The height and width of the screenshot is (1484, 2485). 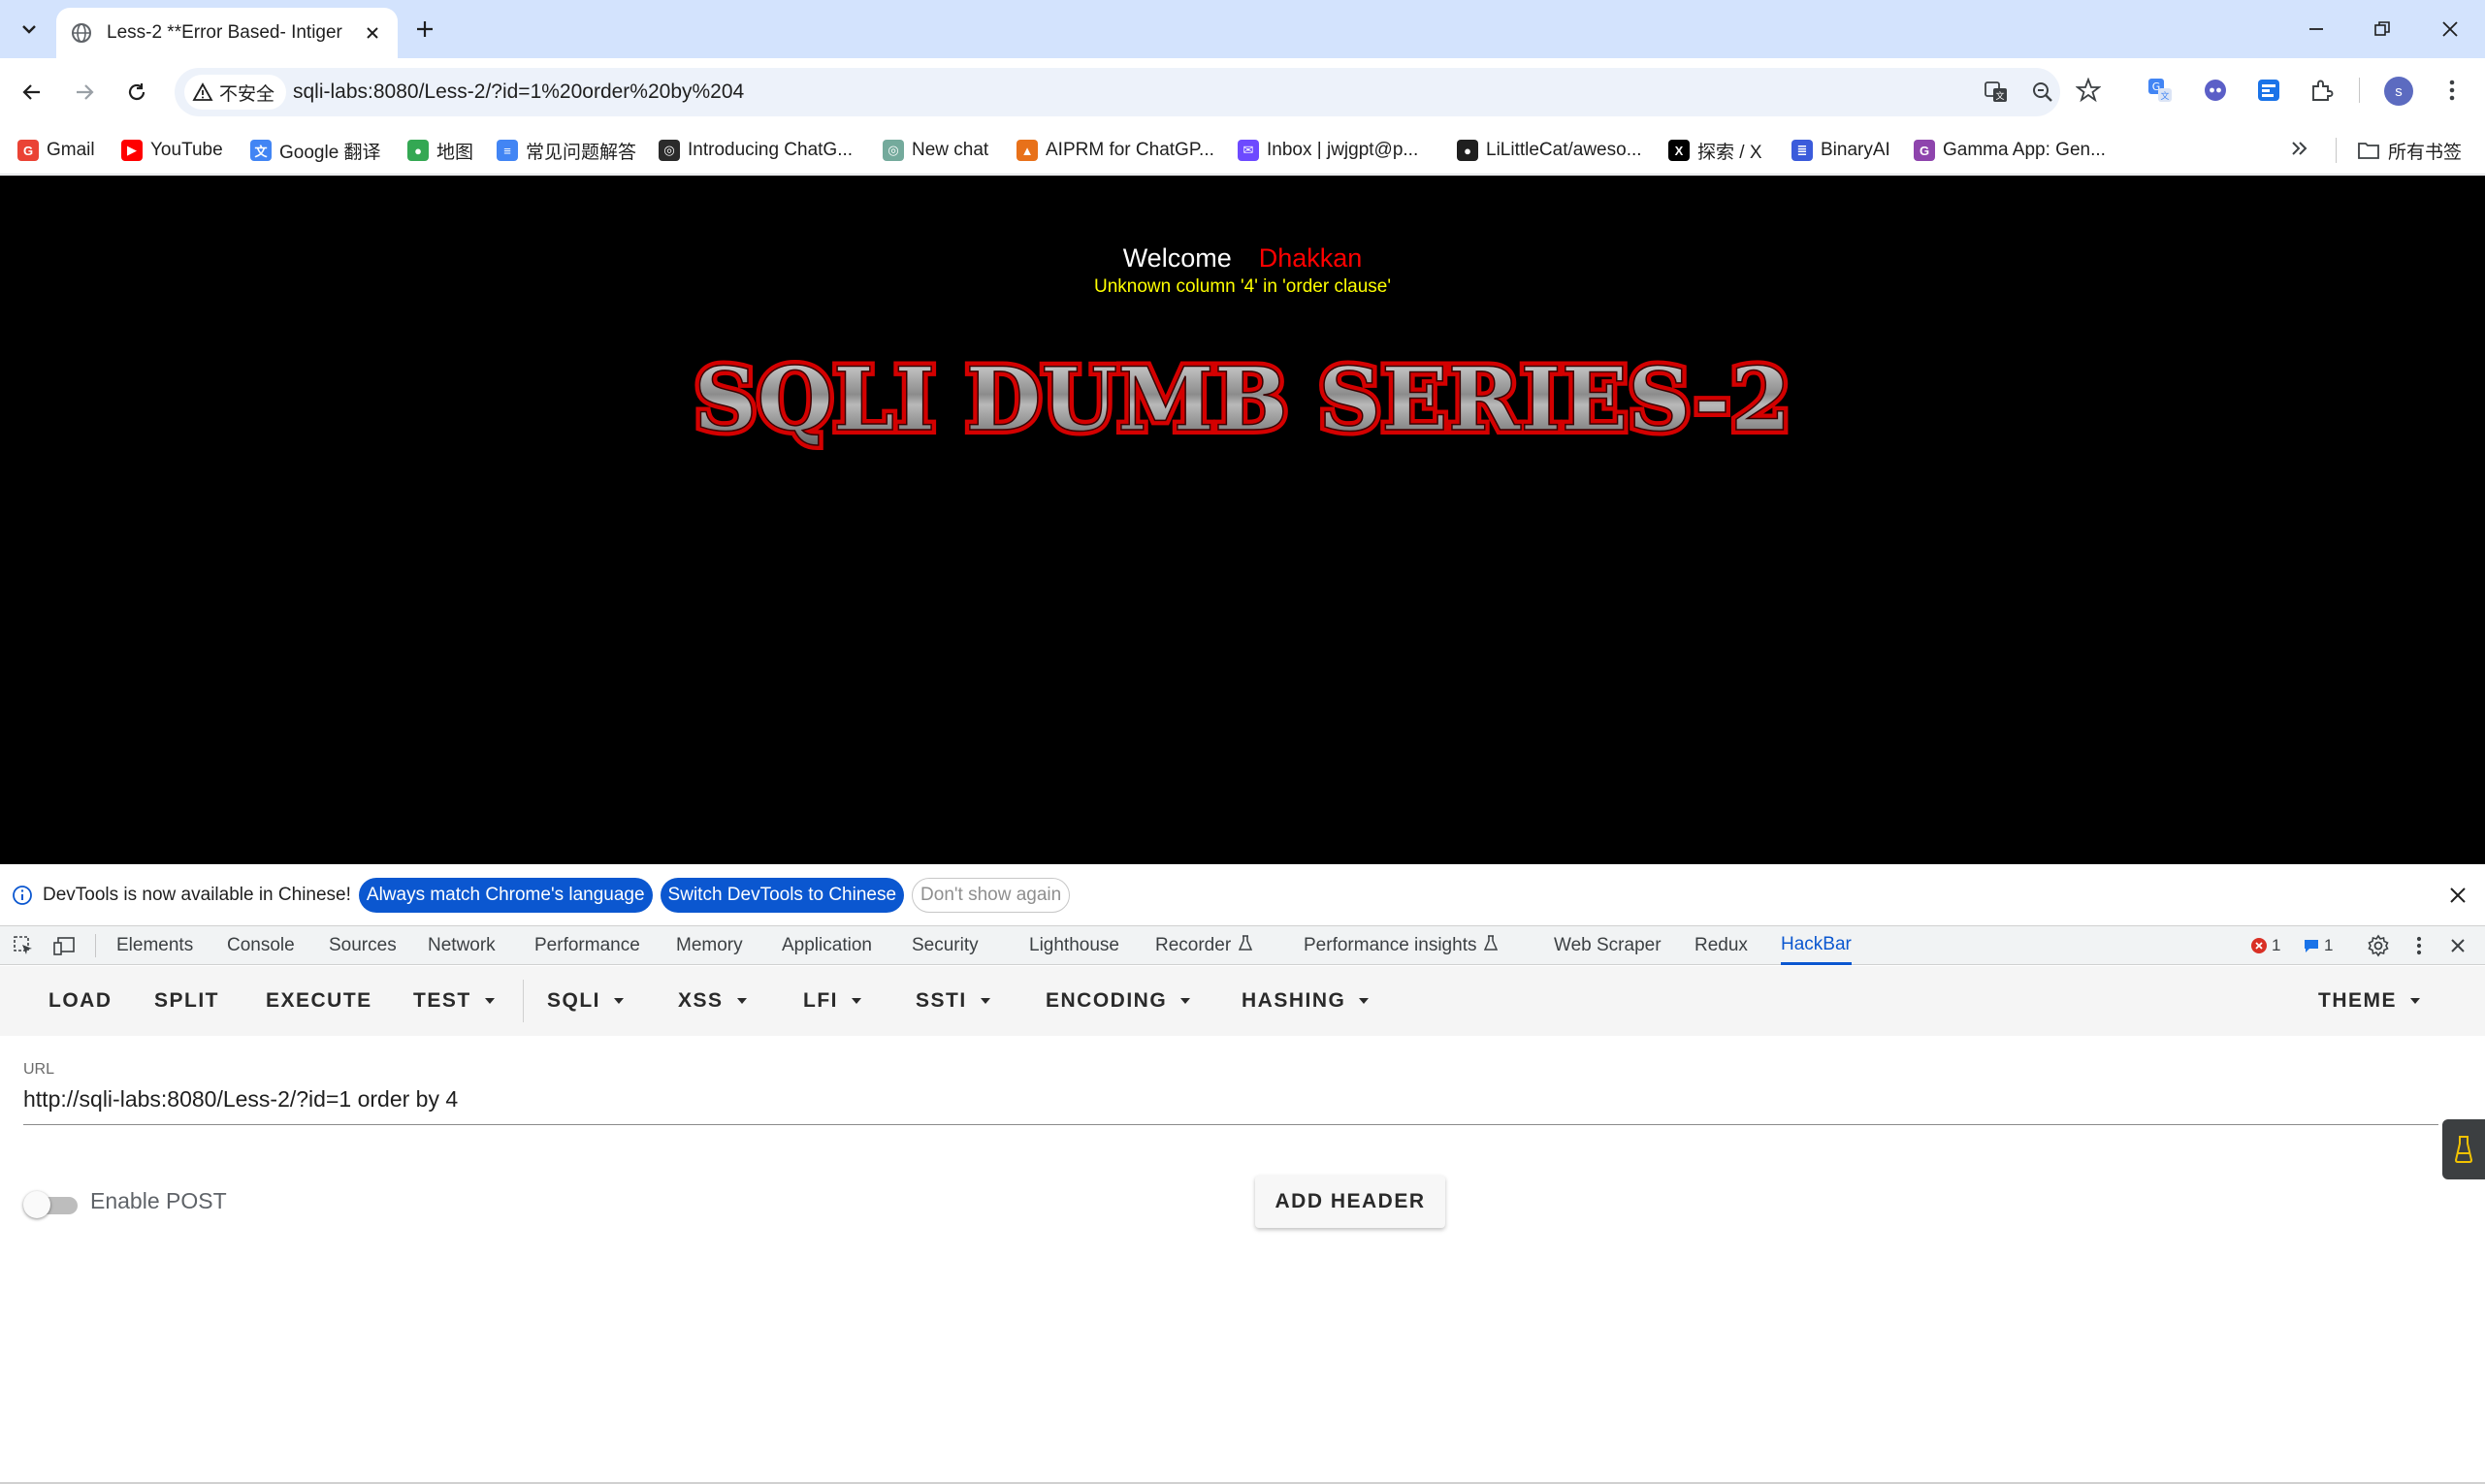 What do you see at coordinates (1467, 150) in the screenshot?
I see `github-icon: ●` at bounding box center [1467, 150].